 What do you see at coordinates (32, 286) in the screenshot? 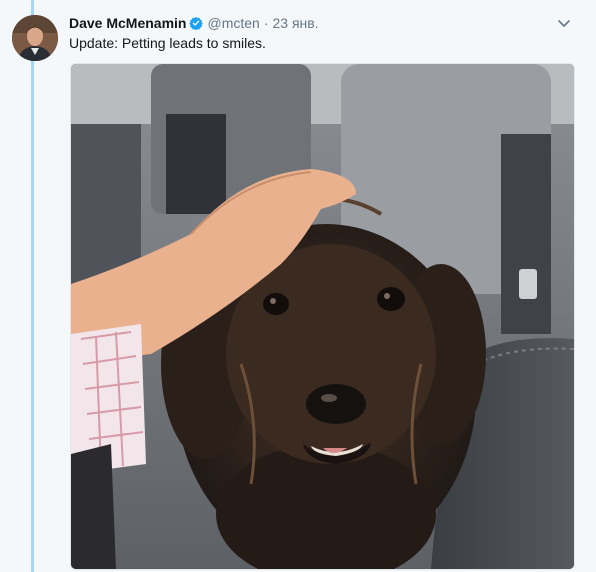
I see `conversation-thread-line` at bounding box center [32, 286].